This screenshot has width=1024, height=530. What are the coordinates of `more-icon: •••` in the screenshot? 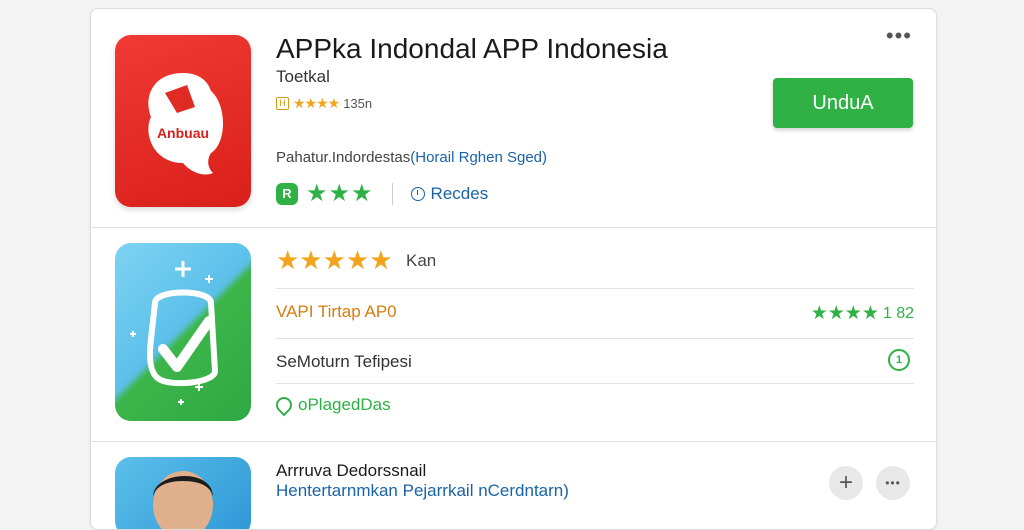 It's located at (893, 483).